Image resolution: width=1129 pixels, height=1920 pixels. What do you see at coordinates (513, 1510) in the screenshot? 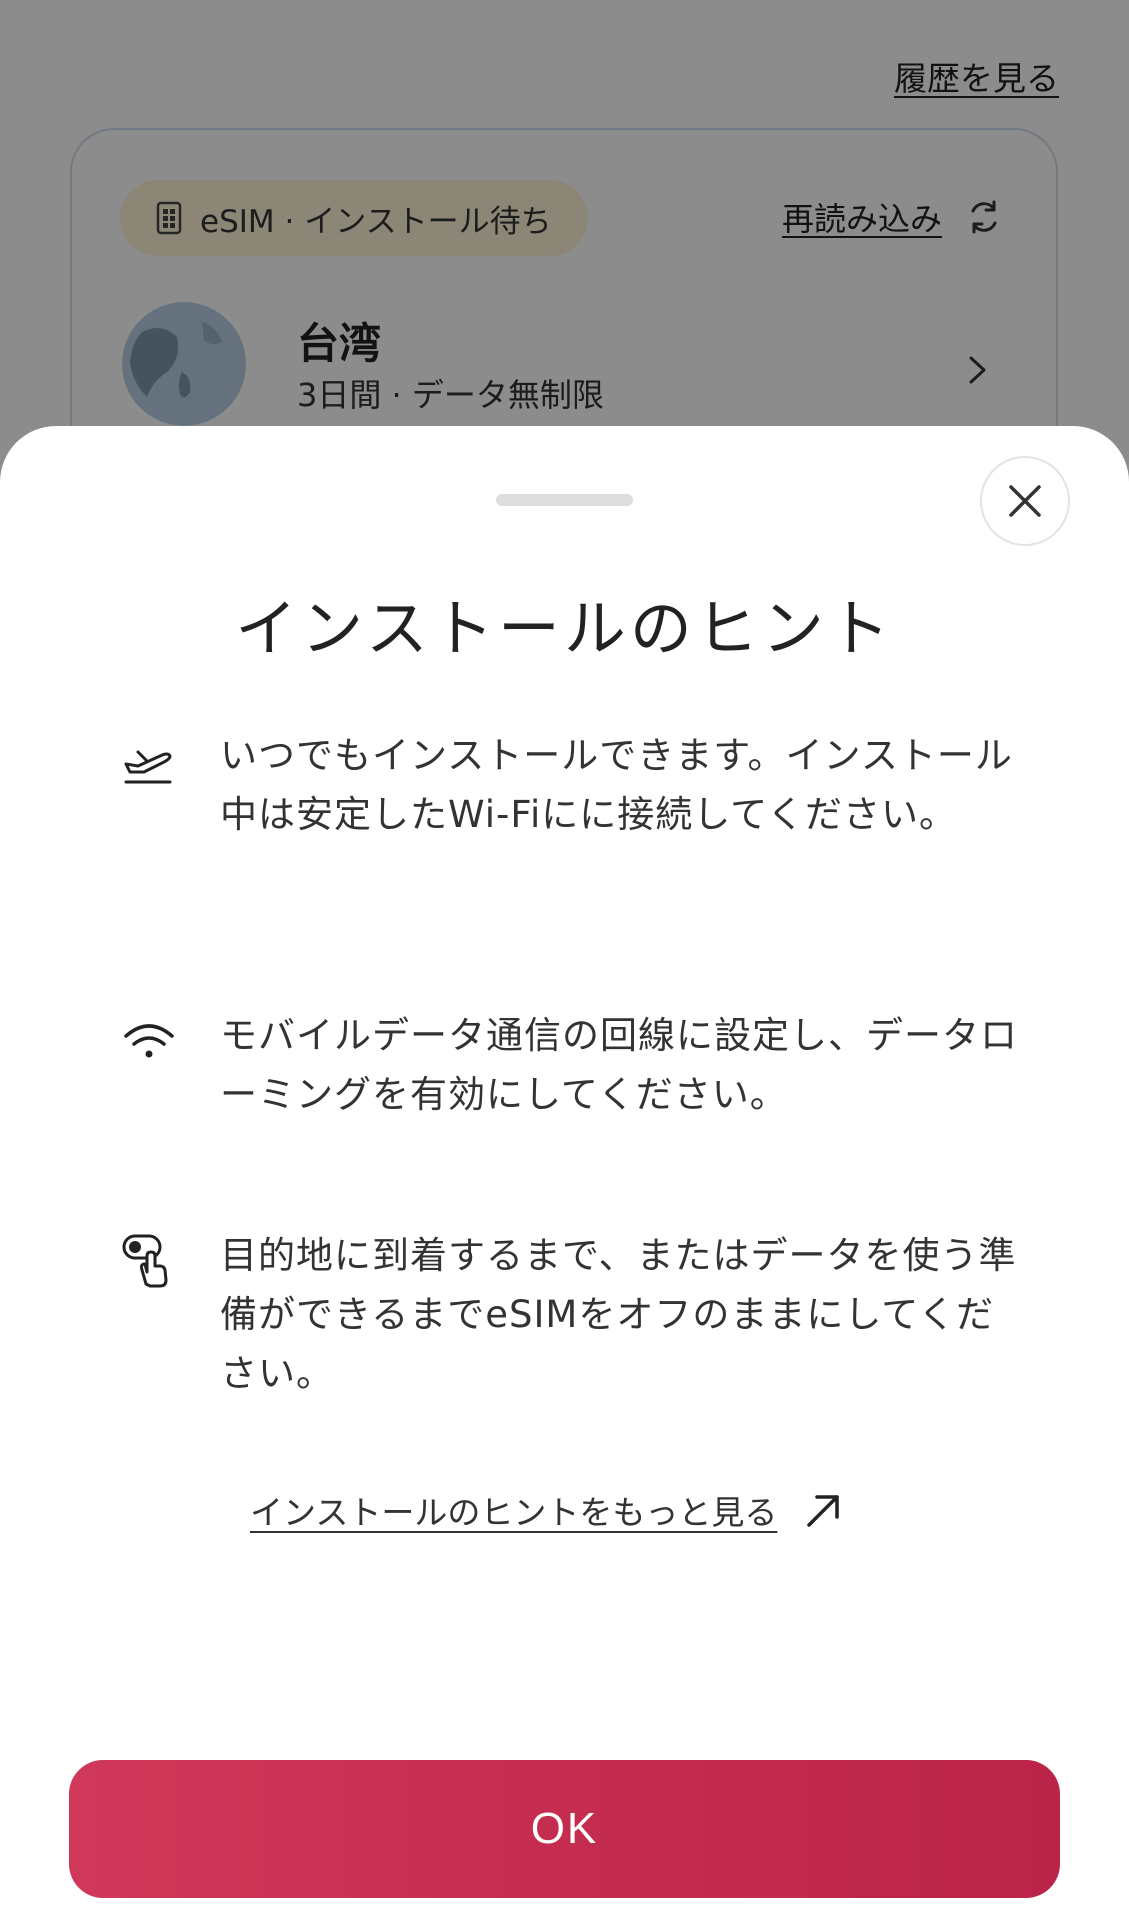
I see `more-tips-label: インストールのヒントをもっと見る` at bounding box center [513, 1510].